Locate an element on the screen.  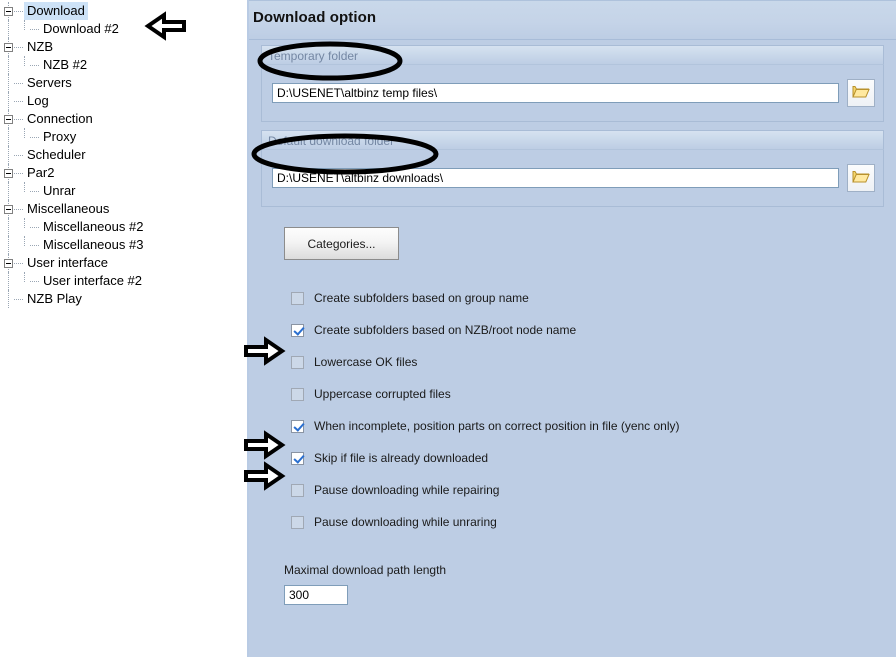
sidebar-item-label: Connection is located at coordinates (60, 118).